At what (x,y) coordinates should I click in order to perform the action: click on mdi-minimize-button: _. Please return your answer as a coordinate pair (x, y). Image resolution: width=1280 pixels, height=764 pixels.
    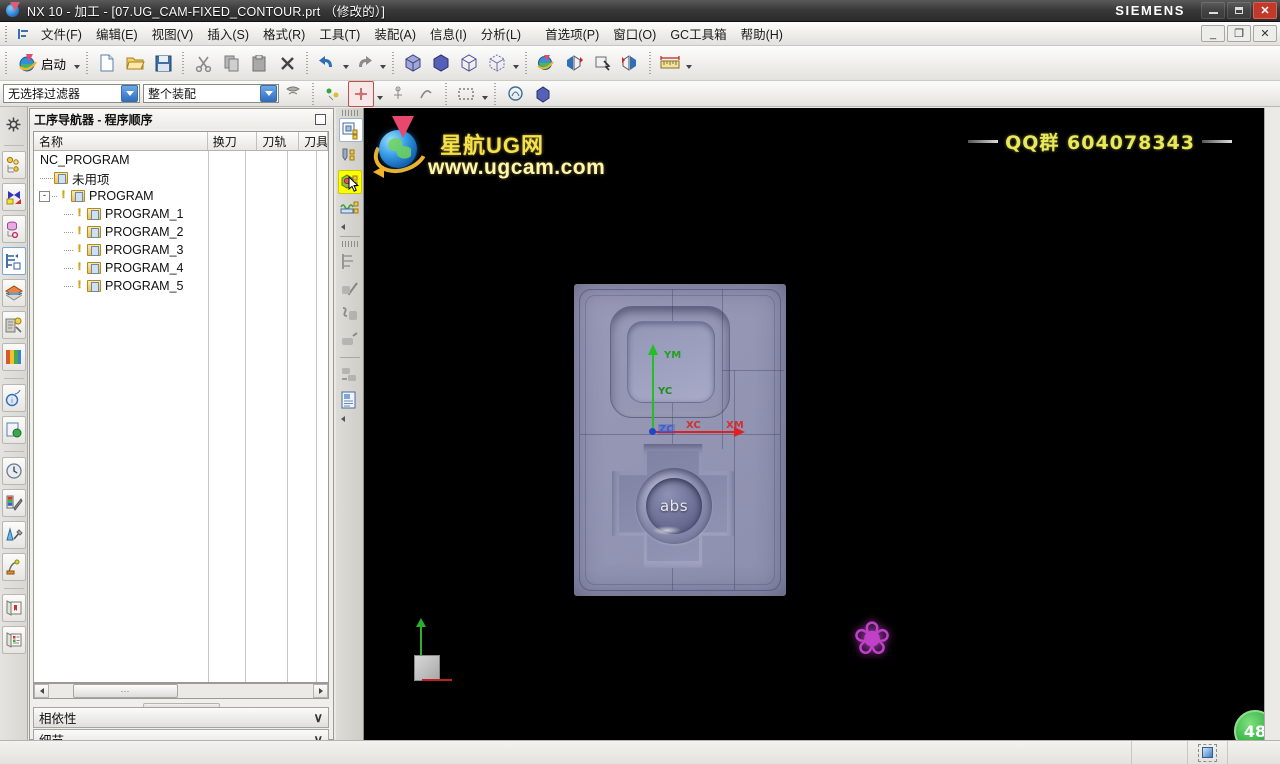
    Looking at the image, I should click on (1213, 33).